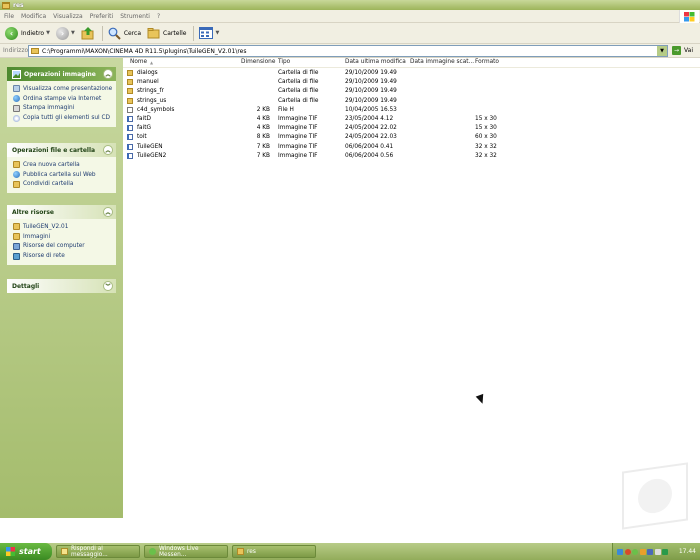  Describe the element at coordinates (411, 82) in the screenshot. I see `file-row: manuel Cartella di file 29/10/2009 19.49` at that location.